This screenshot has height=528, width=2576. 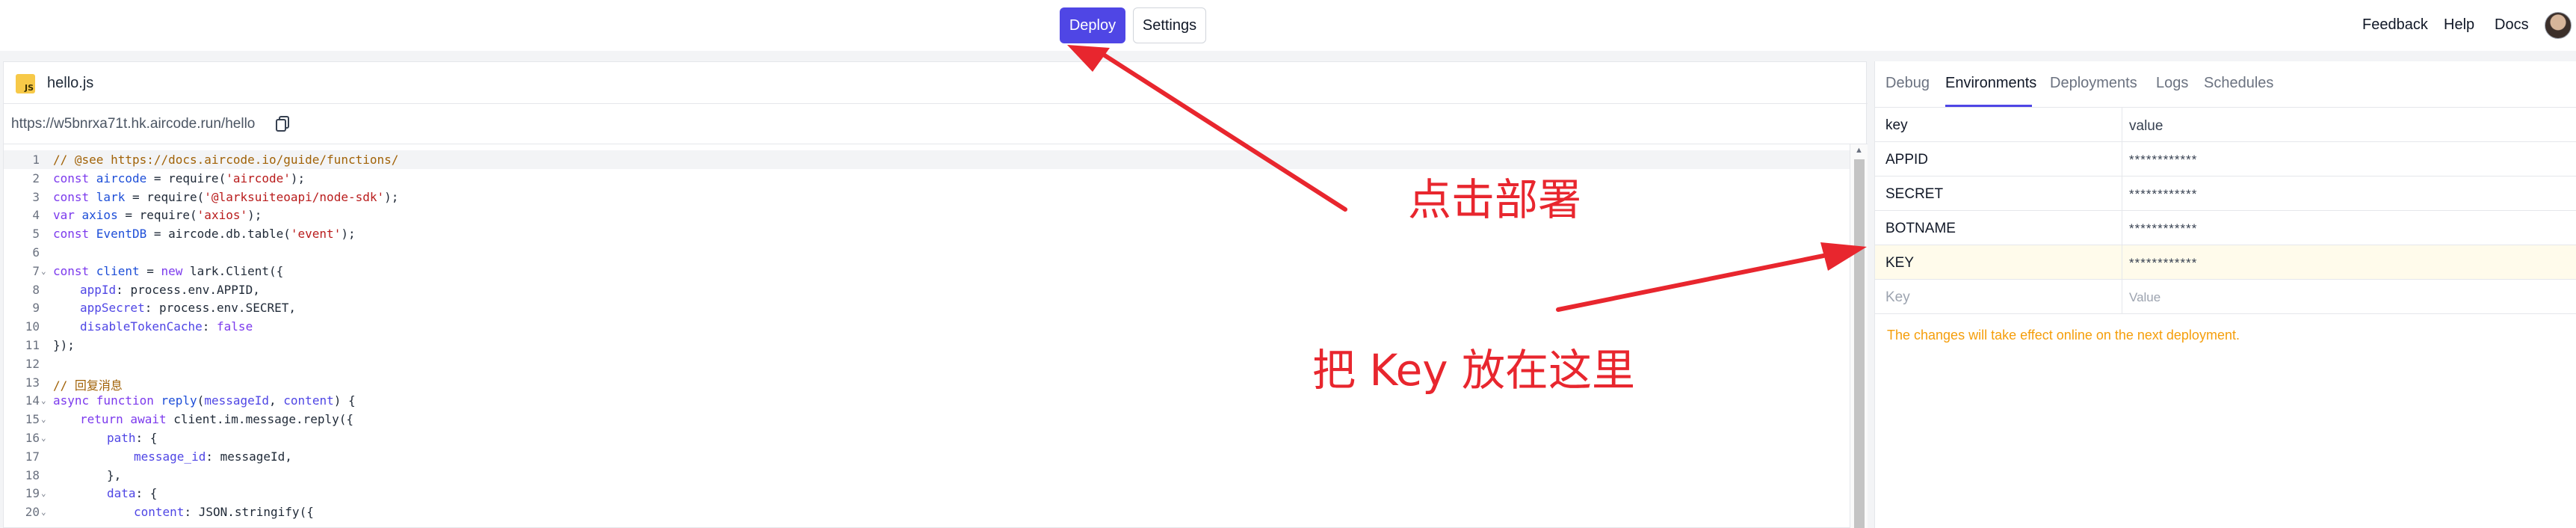 What do you see at coordinates (36, 252) in the screenshot?
I see `line-number: 6` at bounding box center [36, 252].